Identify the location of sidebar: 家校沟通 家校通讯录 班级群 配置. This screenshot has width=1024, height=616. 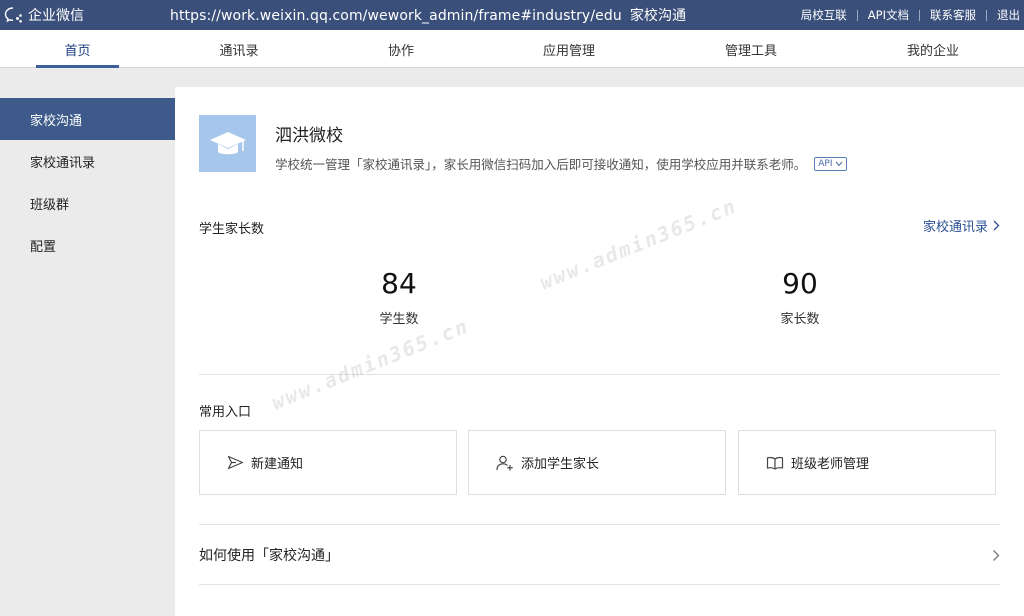
(87, 357).